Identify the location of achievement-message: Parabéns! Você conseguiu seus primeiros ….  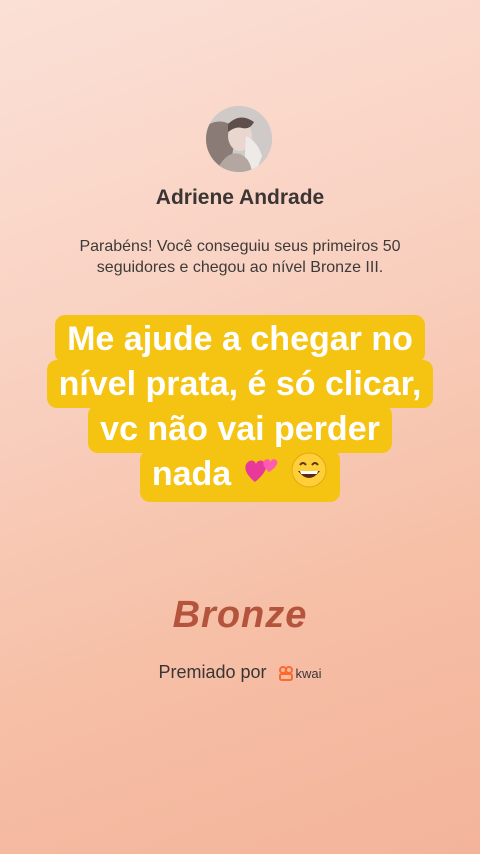
(240, 257).